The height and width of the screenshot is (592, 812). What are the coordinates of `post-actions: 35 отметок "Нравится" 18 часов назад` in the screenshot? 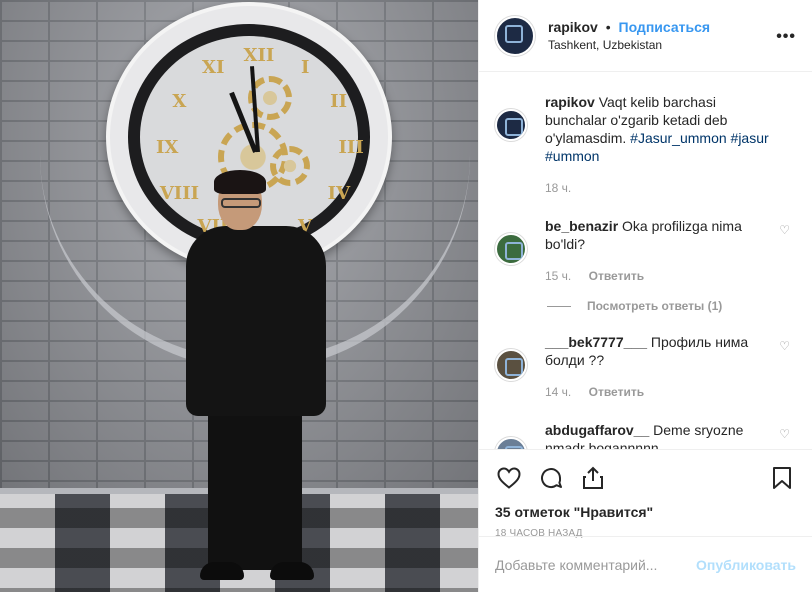 It's located at (645, 494).